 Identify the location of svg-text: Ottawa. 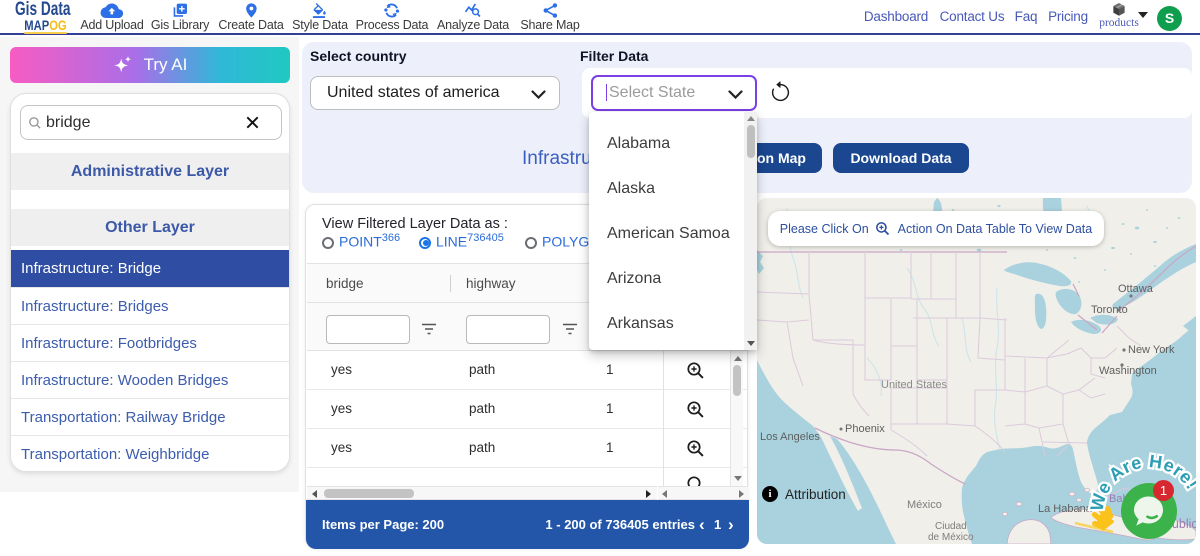
(1136, 289).